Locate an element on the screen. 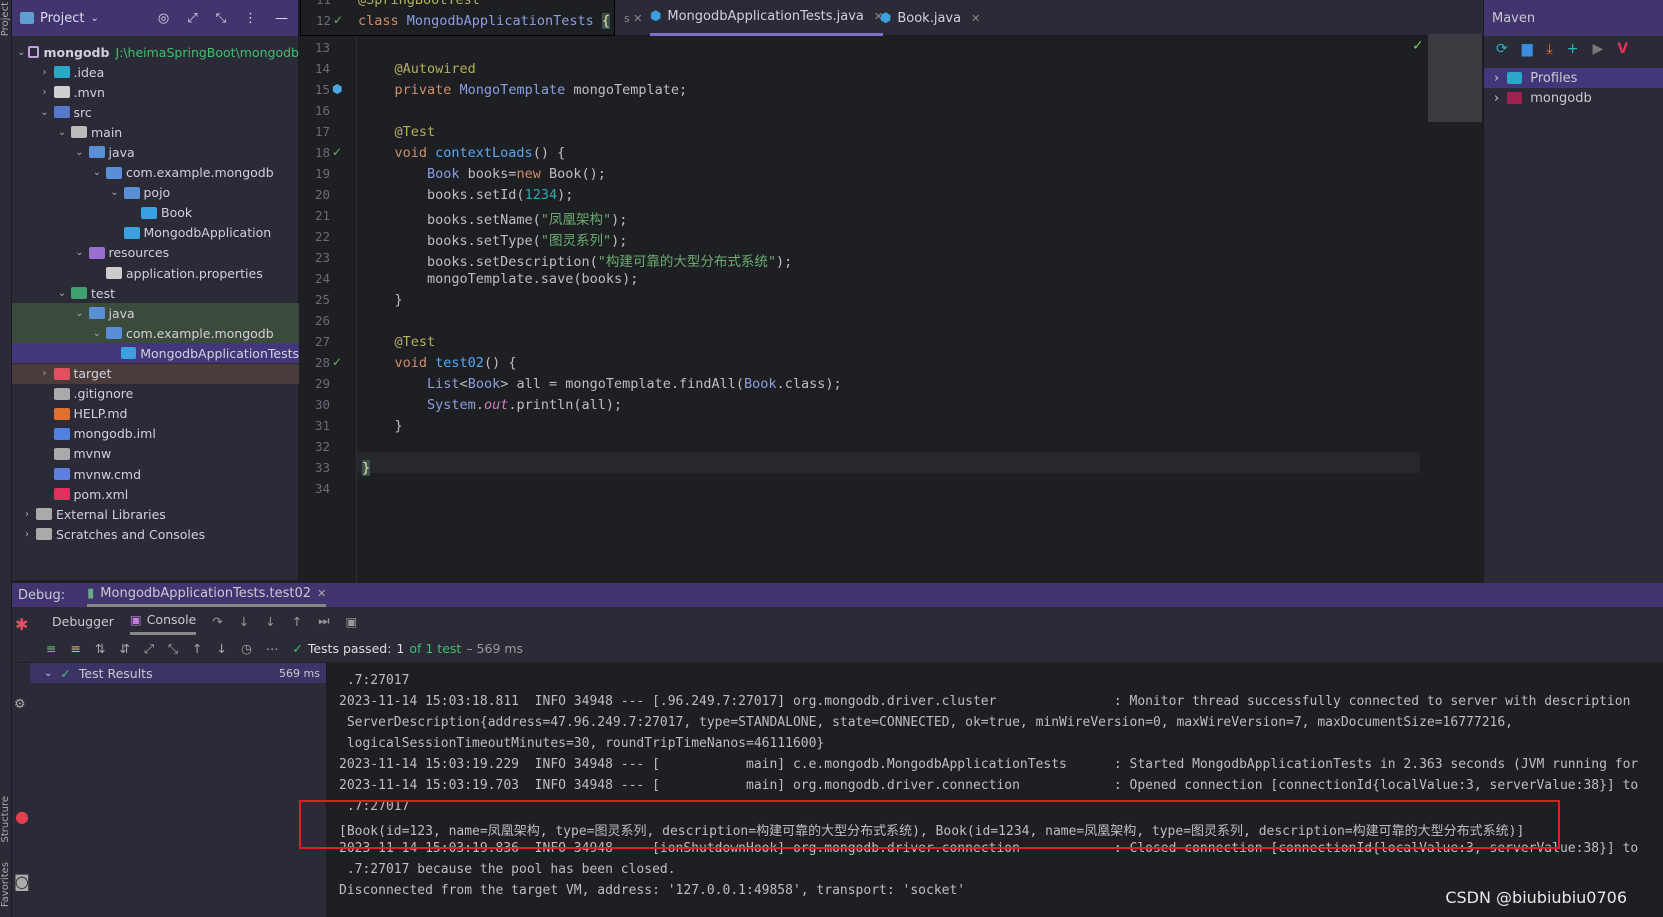  tab-book: ⬢ Book.java ✕ is located at coordinates (930, 18).